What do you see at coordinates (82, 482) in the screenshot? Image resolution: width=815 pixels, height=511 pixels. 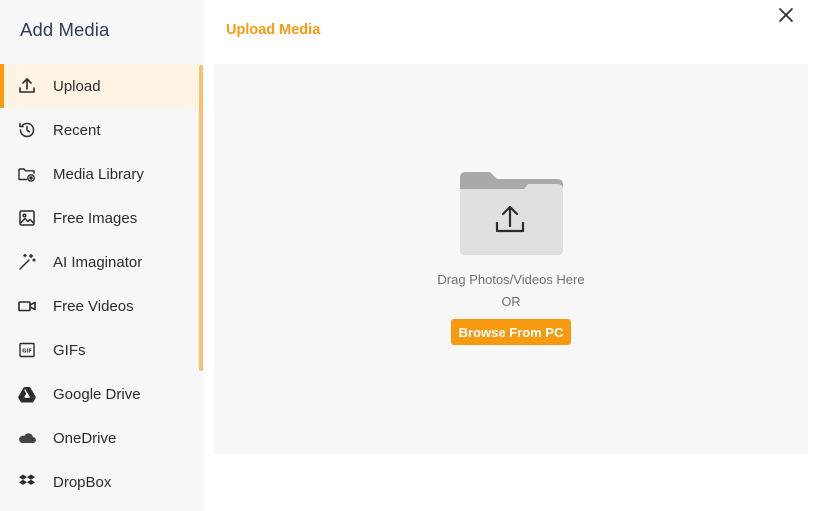 I see `sidebar-item-label: DropBox` at bounding box center [82, 482].